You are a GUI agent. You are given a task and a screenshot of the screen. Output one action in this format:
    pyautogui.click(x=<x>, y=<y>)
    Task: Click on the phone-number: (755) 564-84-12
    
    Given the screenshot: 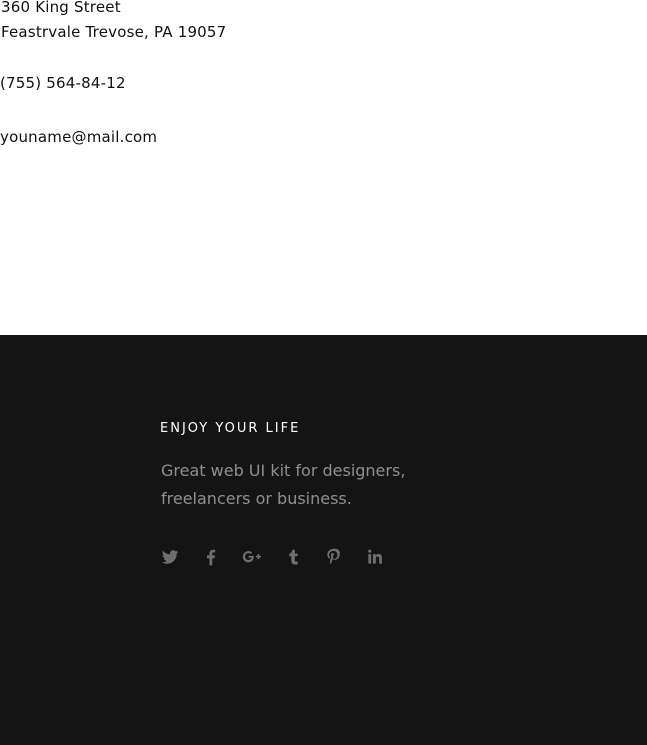 What is the action you would take?
    pyautogui.click(x=63, y=83)
    